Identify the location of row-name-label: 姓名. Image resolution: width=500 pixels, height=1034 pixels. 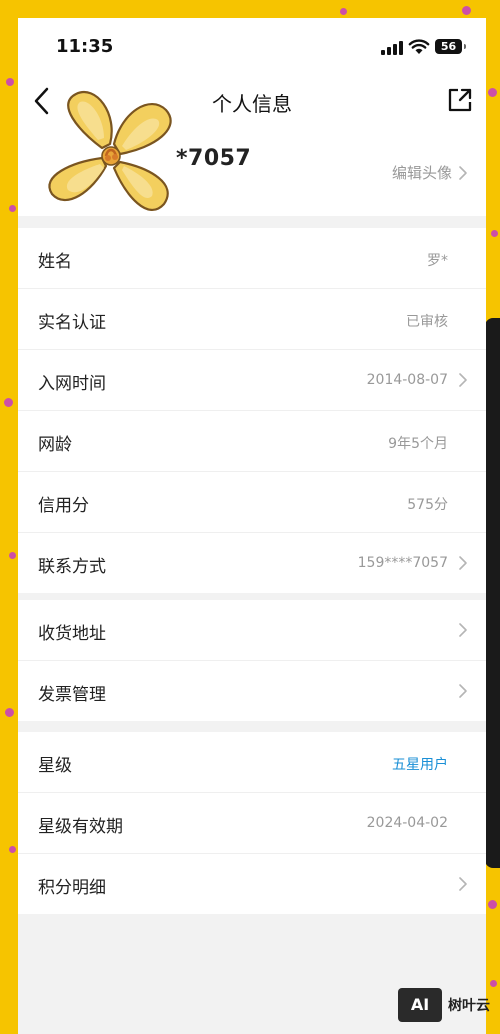
(55, 262).